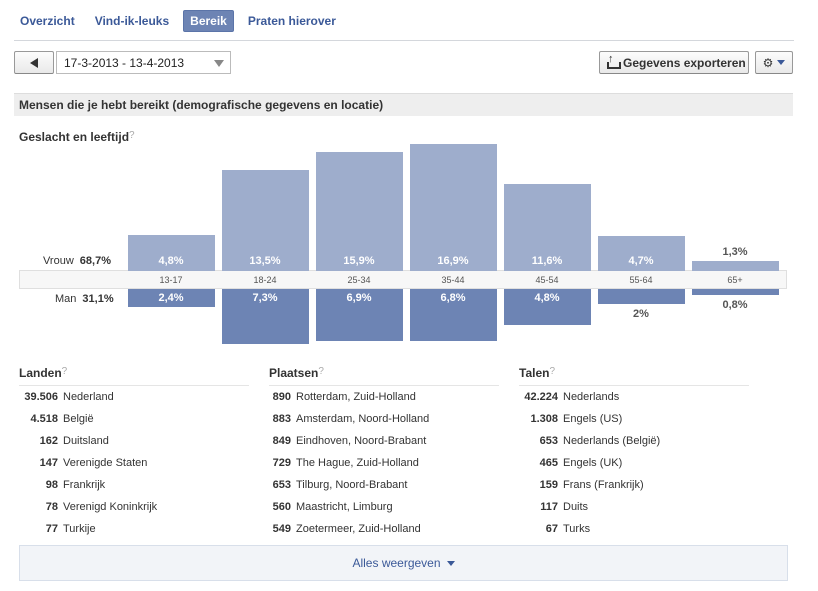 This screenshot has height=591, width=818. Describe the element at coordinates (265, 261) in the screenshot. I see `data-label-female-18-24: 13,5%` at that location.